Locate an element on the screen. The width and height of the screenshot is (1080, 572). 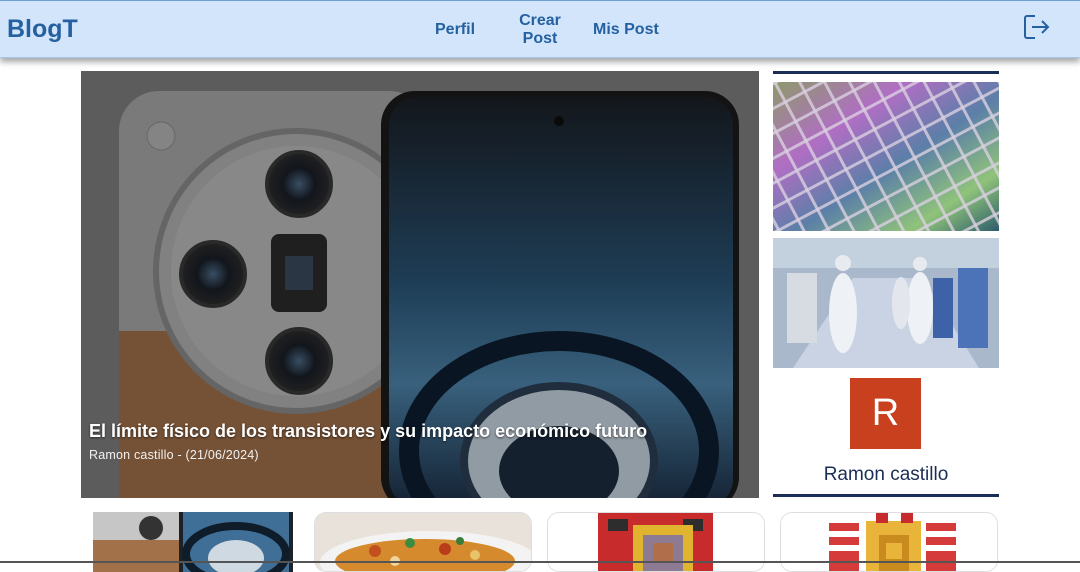
sidebar-top-divider is located at coordinates (886, 72).